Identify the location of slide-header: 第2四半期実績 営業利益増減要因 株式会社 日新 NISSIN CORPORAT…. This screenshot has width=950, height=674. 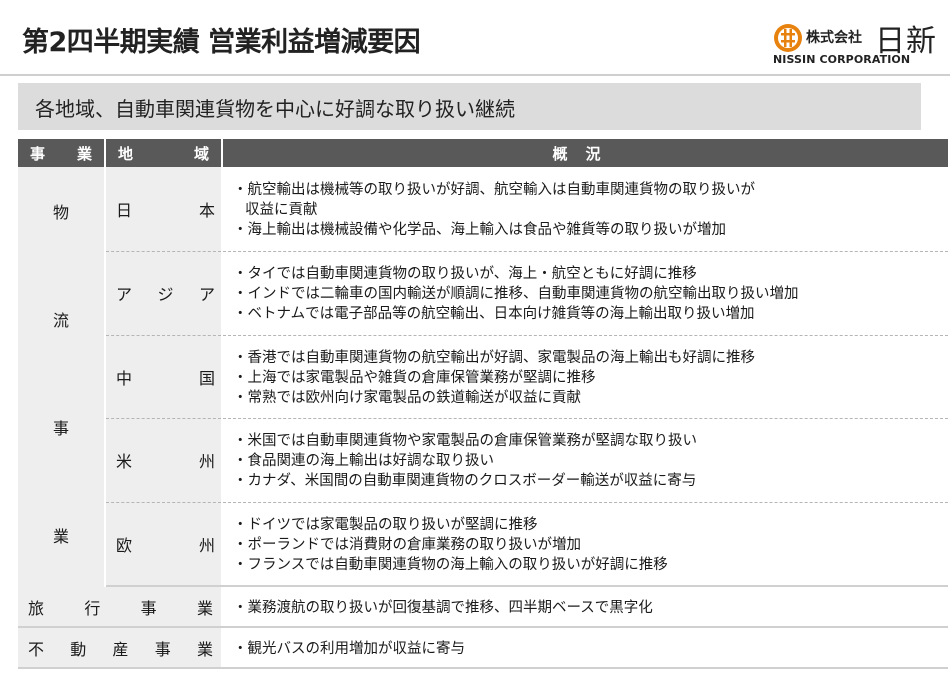
(475, 39).